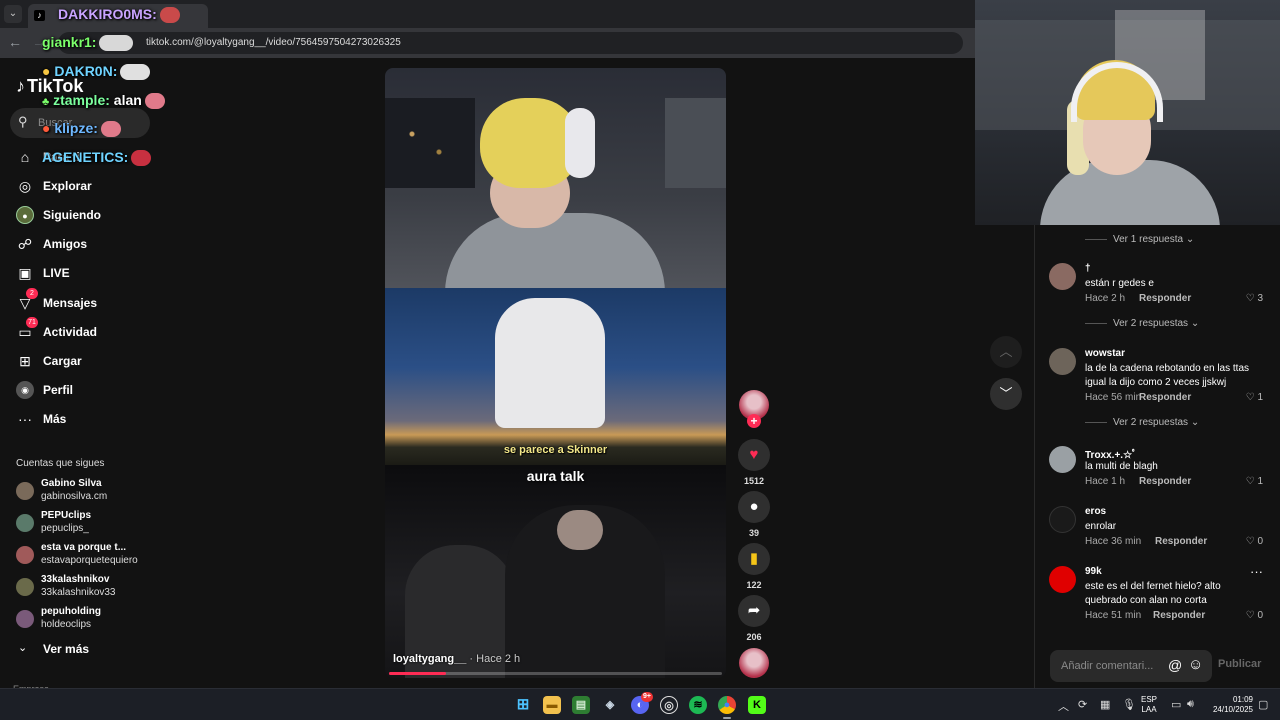 Image resolution: width=1280 pixels, height=720 pixels. Describe the element at coordinates (555, 673) in the screenshot. I see `progress-bar` at that location.